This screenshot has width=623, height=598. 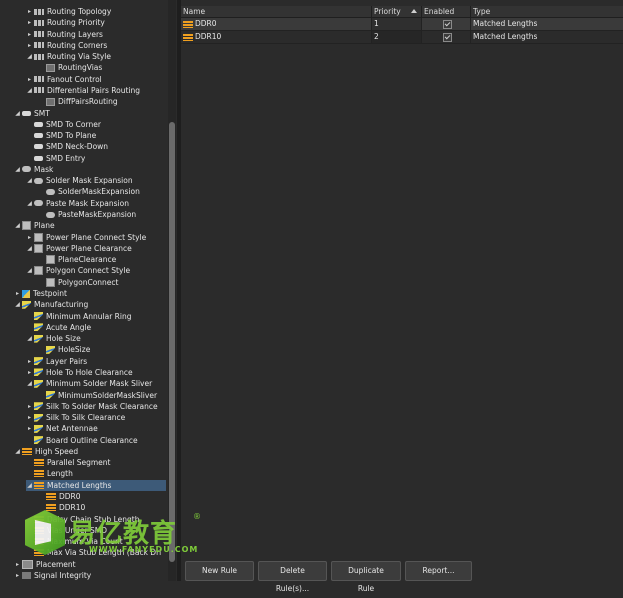 I want to click on tree-node: ◢ SMT, so click(x=32, y=113).